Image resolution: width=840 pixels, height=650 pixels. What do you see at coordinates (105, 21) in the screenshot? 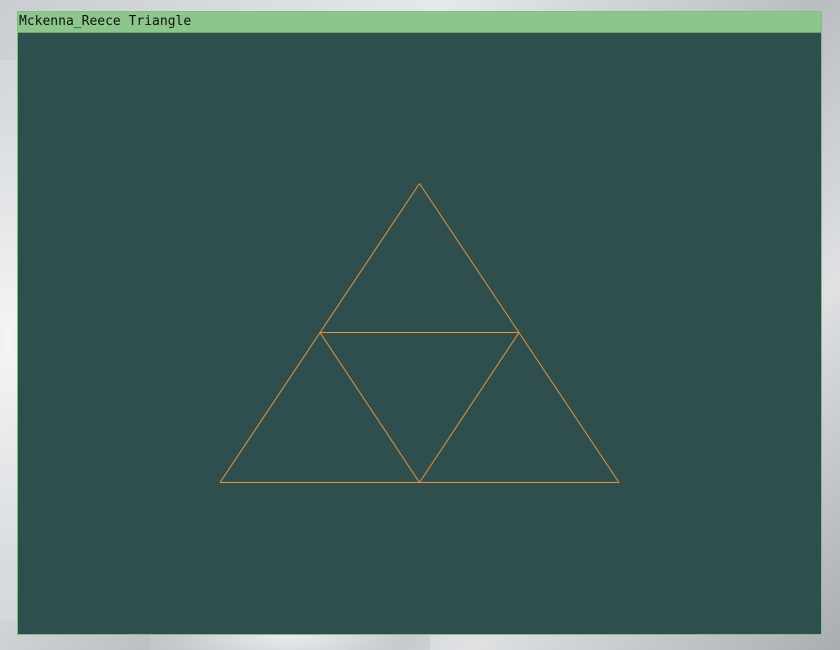
I see `window-title: Mckenna_Reece Triangle` at bounding box center [105, 21].